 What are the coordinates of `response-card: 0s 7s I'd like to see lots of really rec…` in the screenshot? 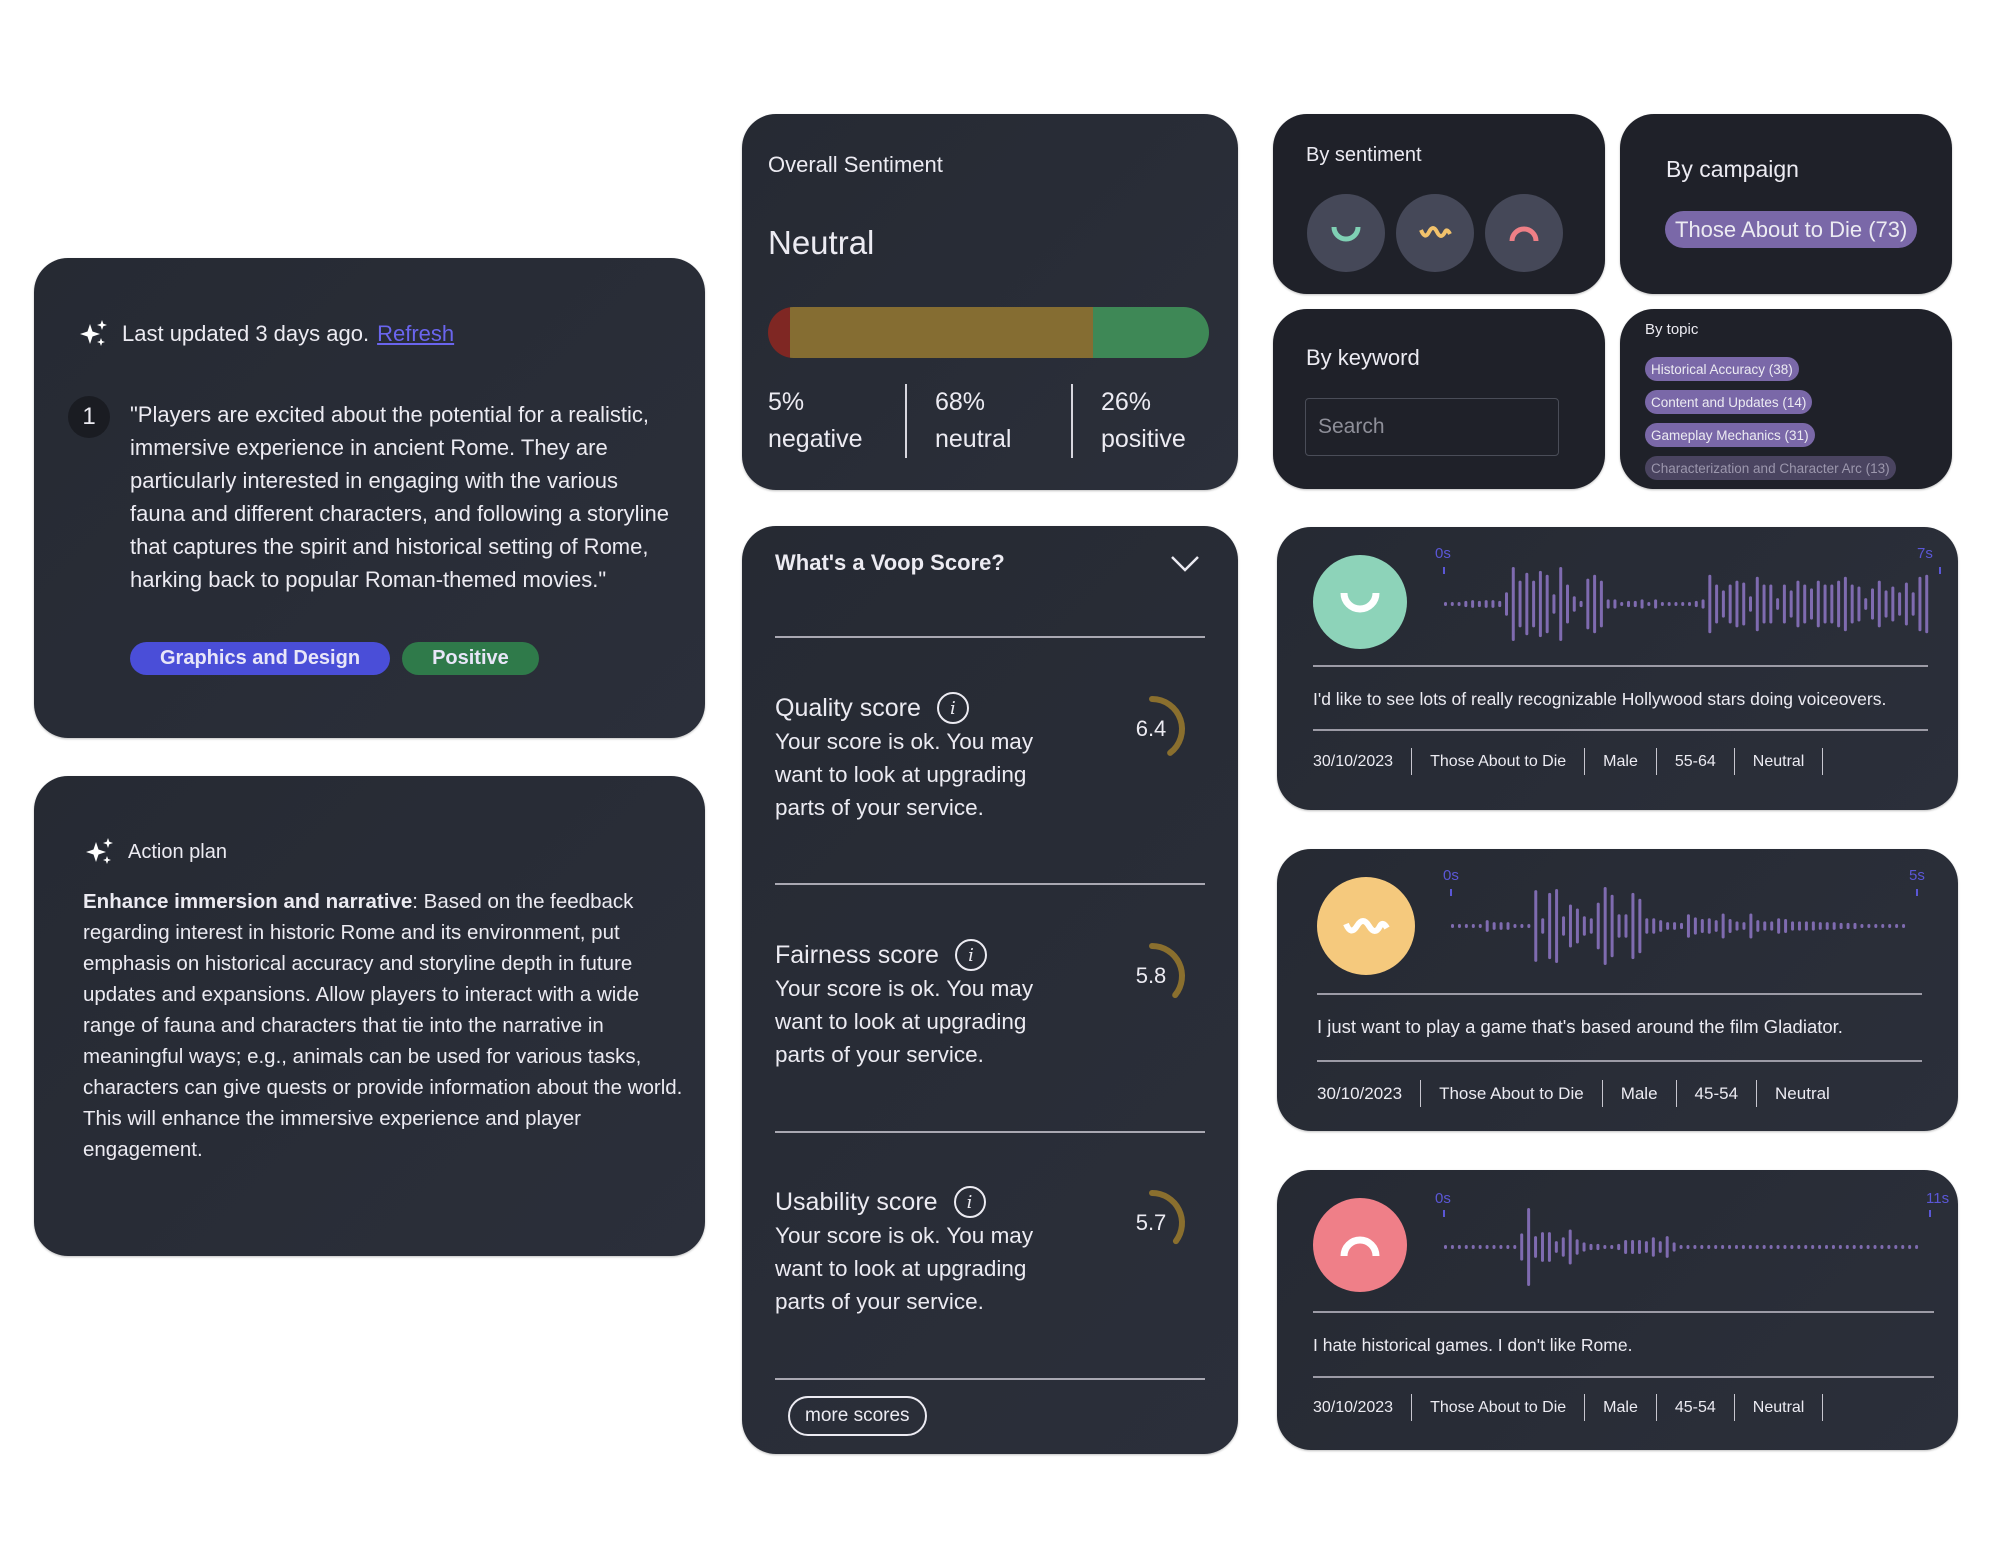 It's located at (1617, 668).